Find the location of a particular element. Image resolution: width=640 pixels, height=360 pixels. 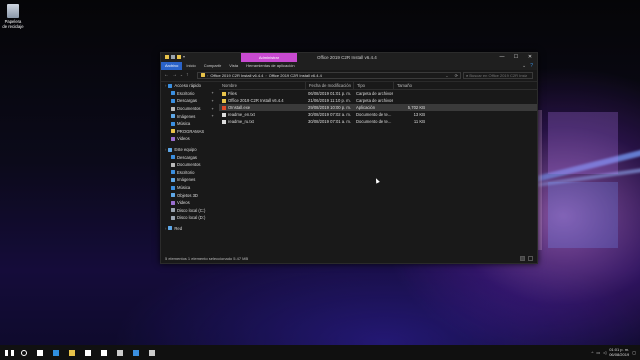

contextual-tab-manage: Administrar is located at coordinates (269, 57).